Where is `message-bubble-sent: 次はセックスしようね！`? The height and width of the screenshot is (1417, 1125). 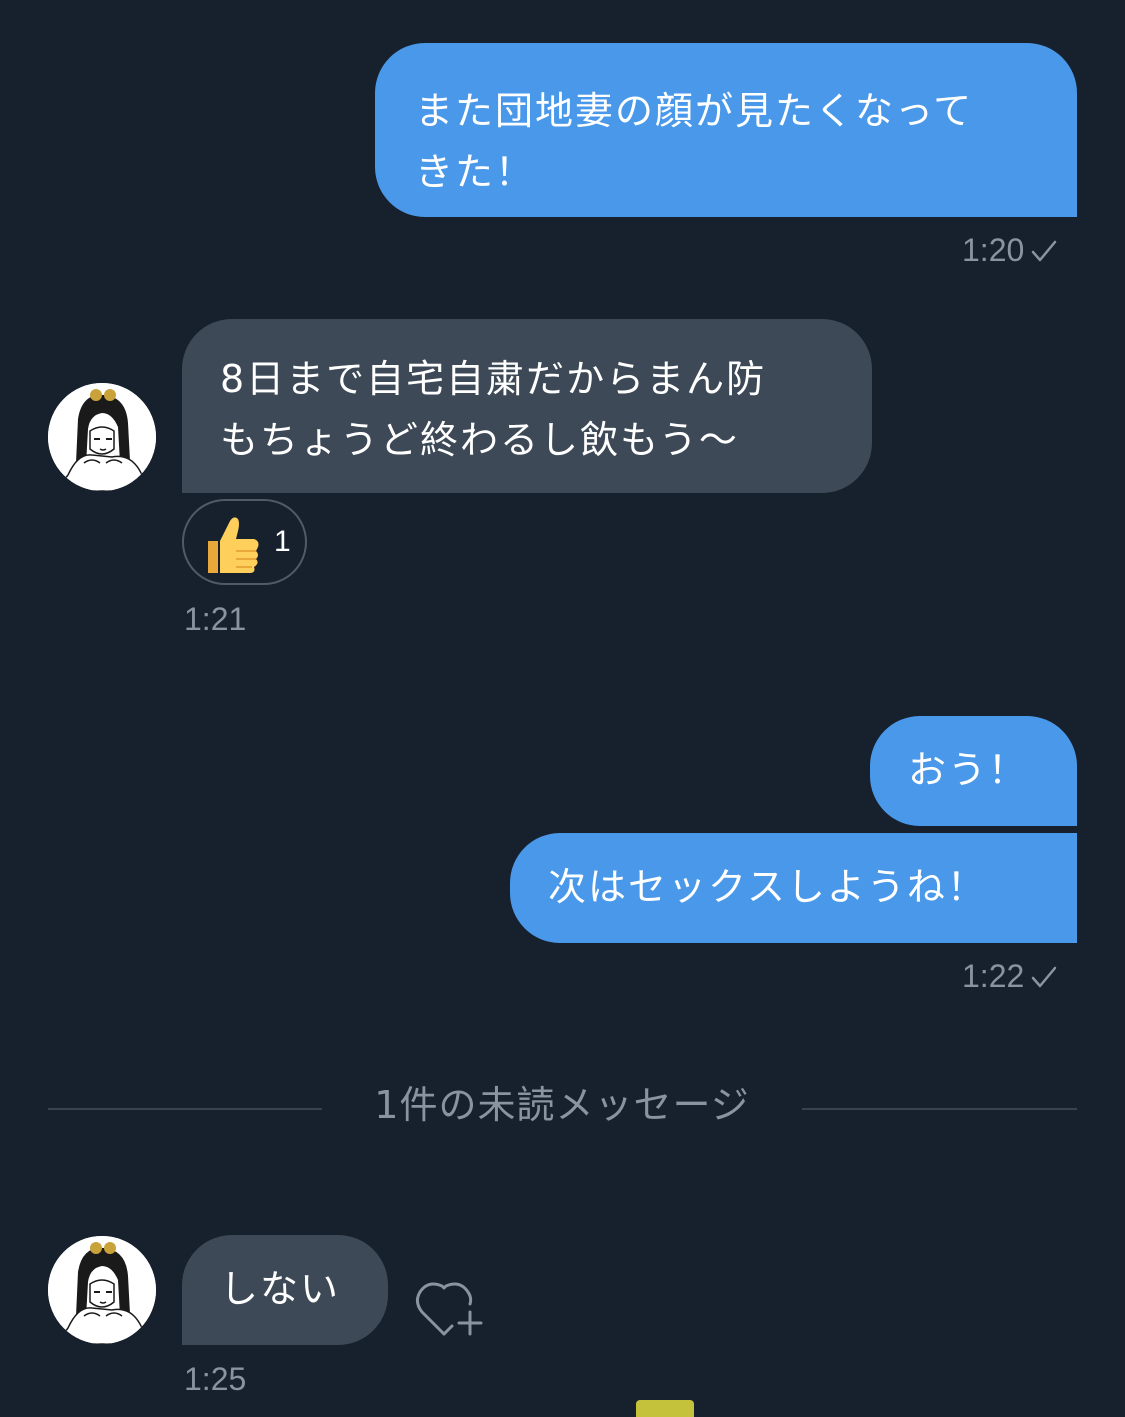
message-bubble-sent: 次はセックスしようね！ is located at coordinates (793, 888).